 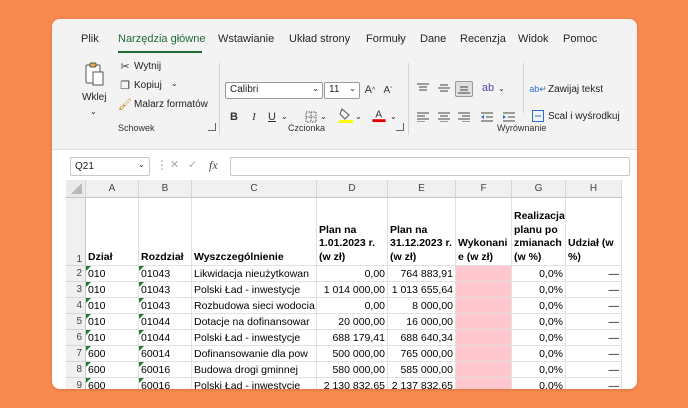 I want to click on header-cell-plan-end: Plan na 31.12.2023 r. (w zł), so click(x=422, y=232).